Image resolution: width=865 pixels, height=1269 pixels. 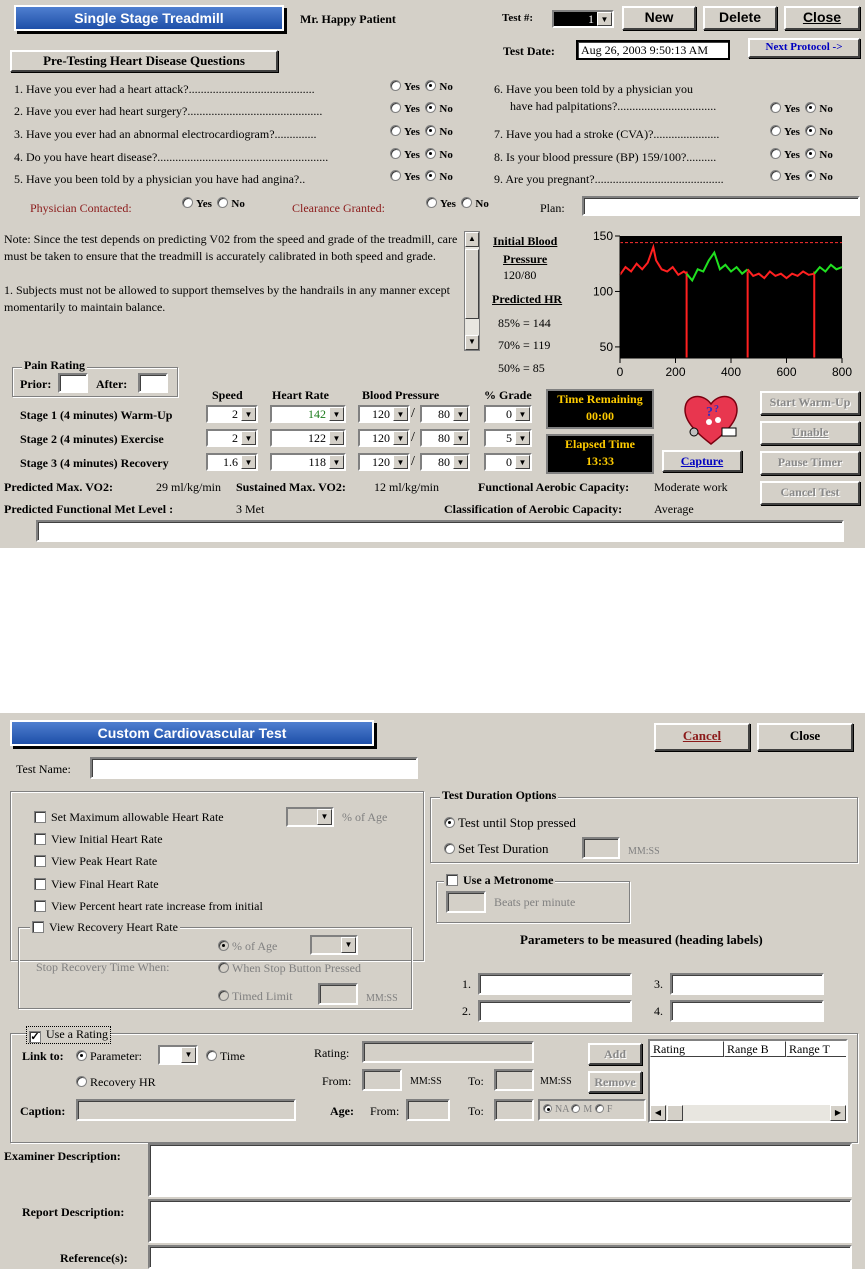 What do you see at coordinates (421, 176) in the screenshot?
I see `q5-radios: Yes No` at bounding box center [421, 176].